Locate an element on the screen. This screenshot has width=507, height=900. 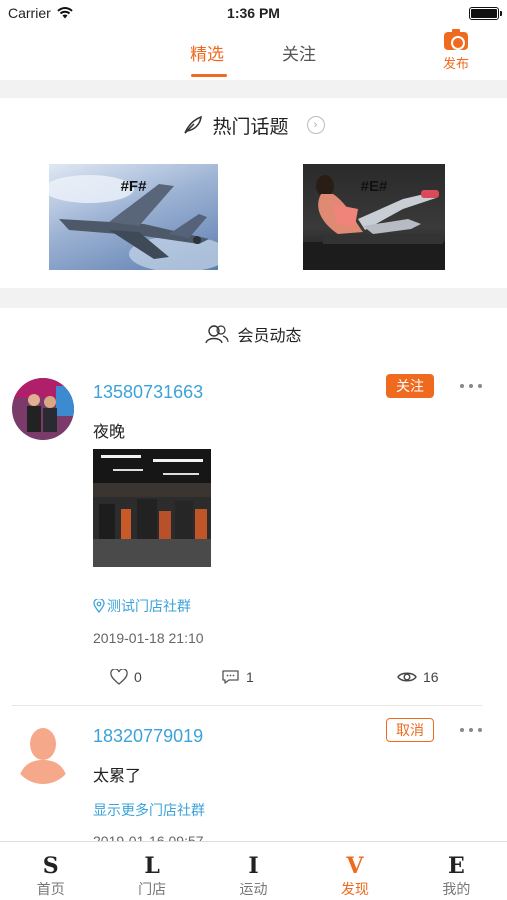
show-more-stores-link: 显示更多门店社群 is located at coordinates (149, 810).